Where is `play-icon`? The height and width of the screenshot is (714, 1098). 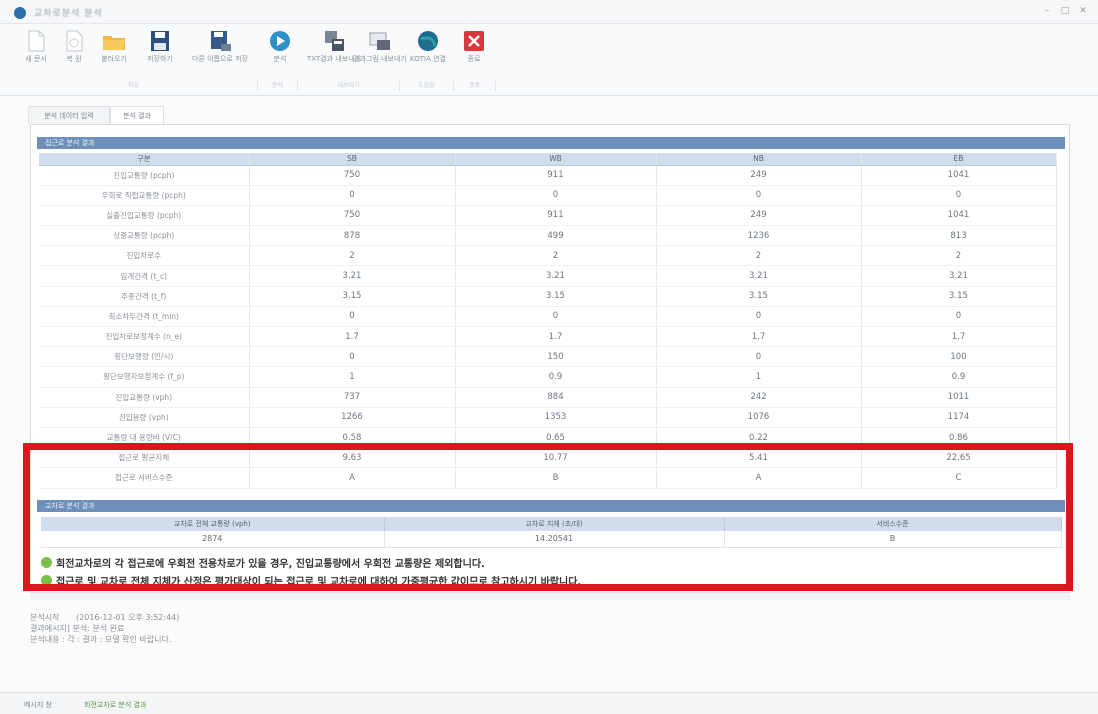
play-icon is located at coordinates (280, 41).